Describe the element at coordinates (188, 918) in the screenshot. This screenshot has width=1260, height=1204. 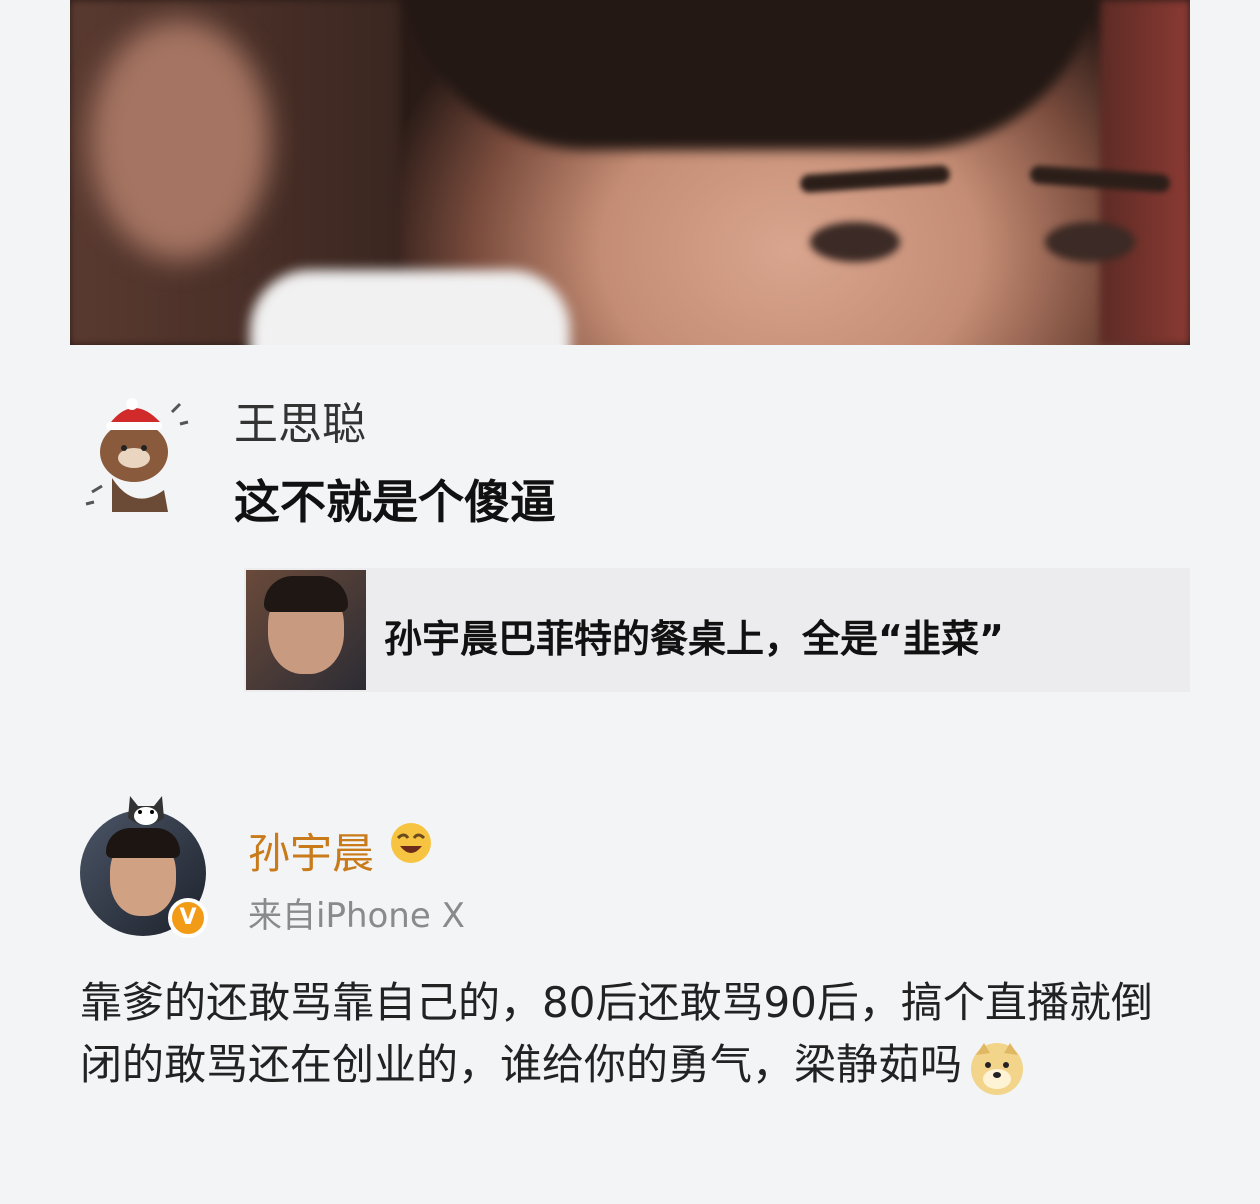
I see `verified-badge: V` at that location.